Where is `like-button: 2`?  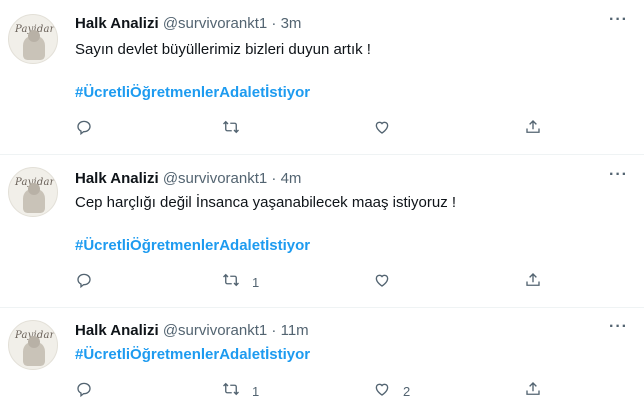
like-button: 2 is located at coordinates (391, 391).